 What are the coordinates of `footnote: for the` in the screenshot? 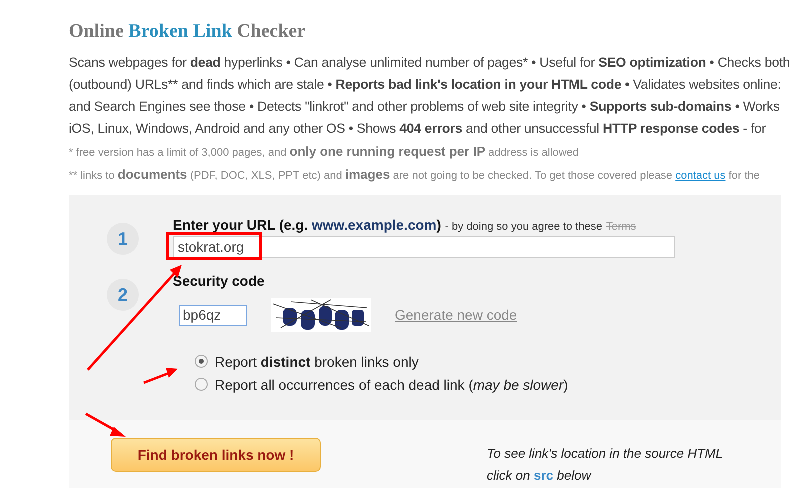 It's located at (744, 176).